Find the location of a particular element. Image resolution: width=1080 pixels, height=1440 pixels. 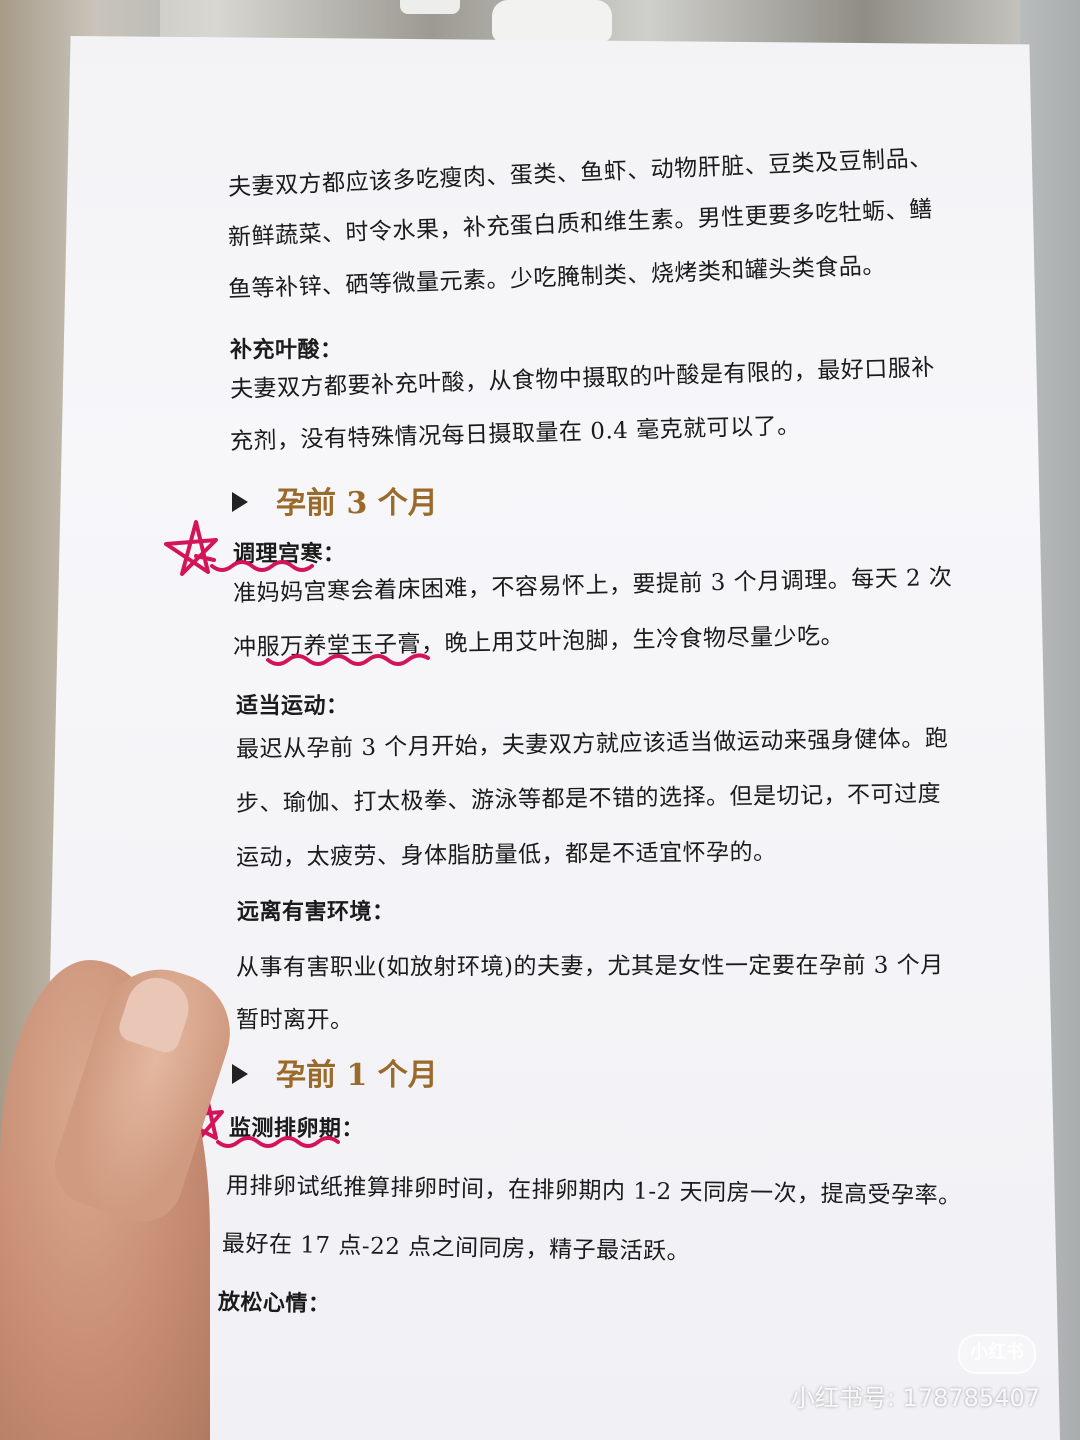

watermark-logo: 小红书 is located at coordinates (997, 1354).